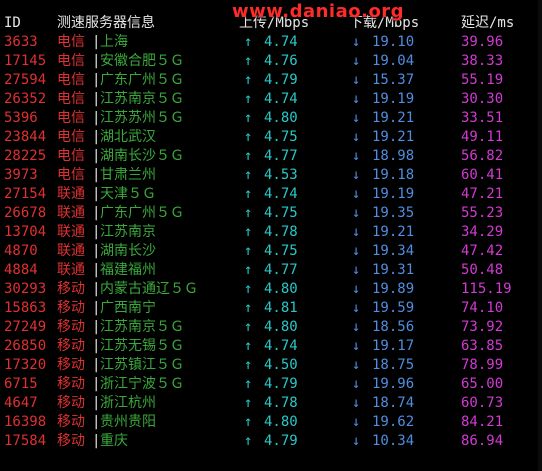  I want to click on latency-value: 74.10, so click(482, 308).